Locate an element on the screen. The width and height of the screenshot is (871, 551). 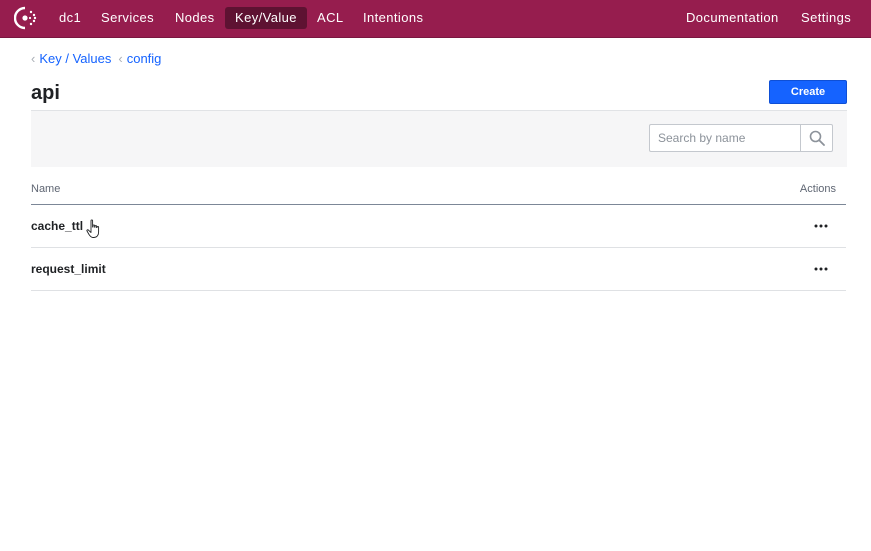
nav-acl: ACL is located at coordinates (330, 18).